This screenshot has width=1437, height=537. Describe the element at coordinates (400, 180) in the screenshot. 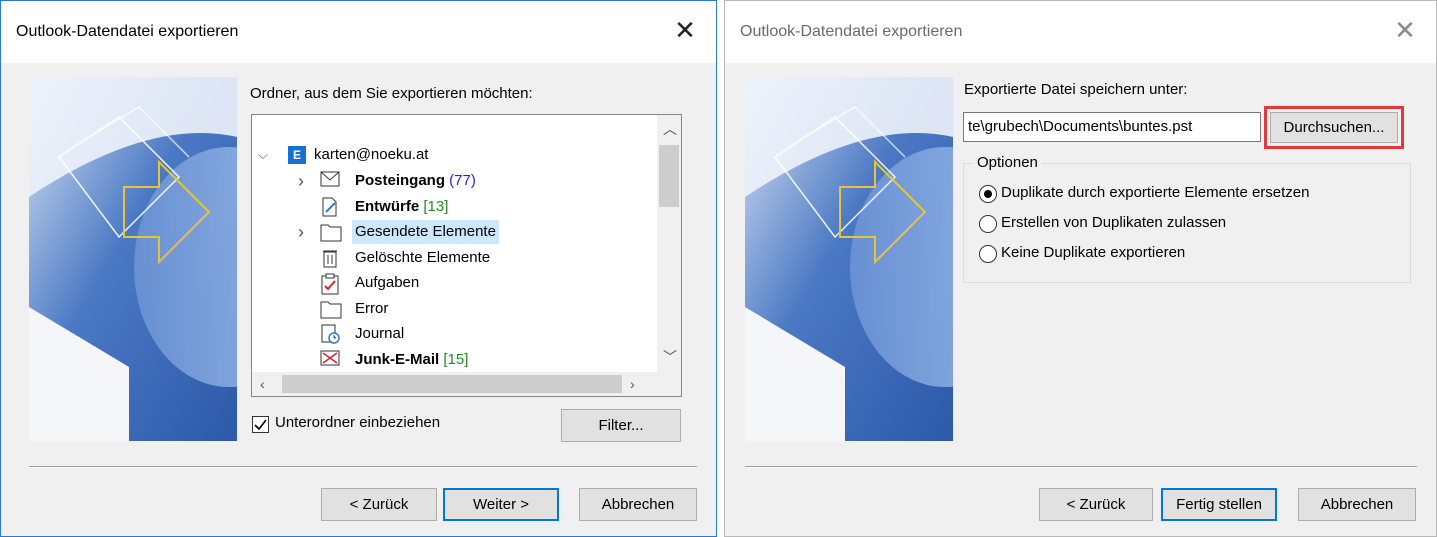

I see `folder-name: Posteingang` at that location.